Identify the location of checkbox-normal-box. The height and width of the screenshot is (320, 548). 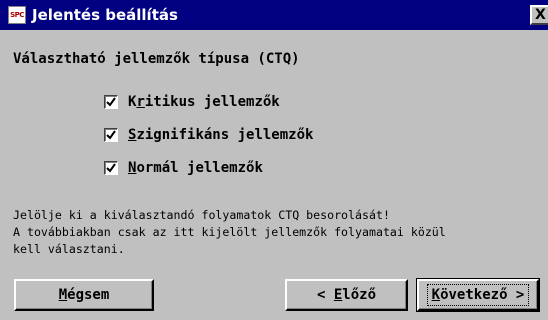
(111, 168).